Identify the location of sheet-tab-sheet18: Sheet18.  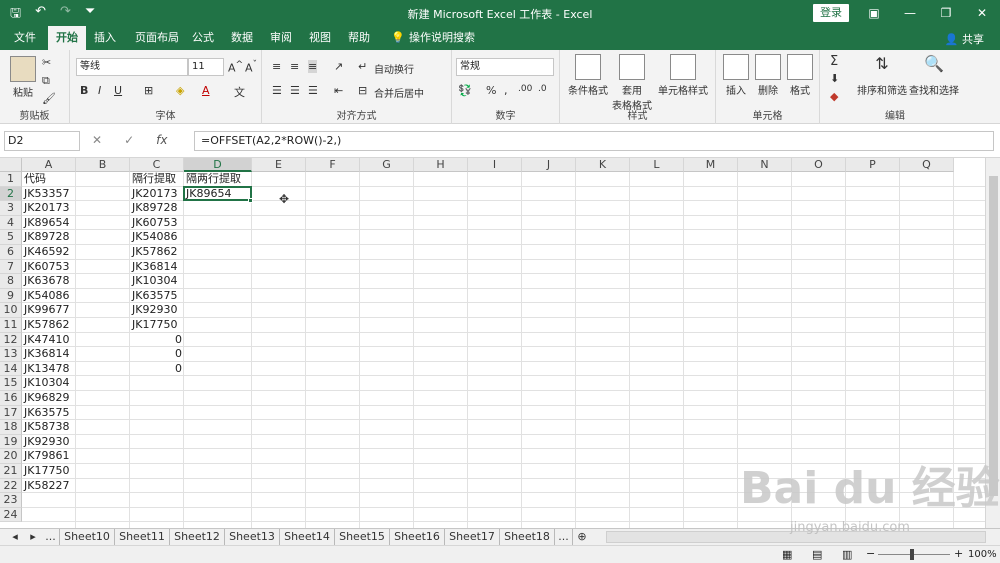
(527, 537).